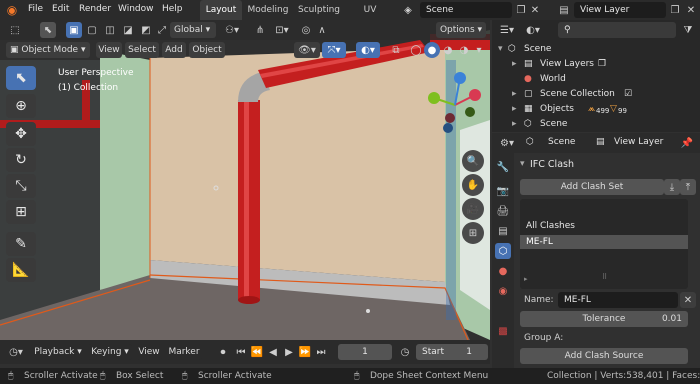  Describe the element at coordinates (473, 161) in the screenshot. I see `zoom-icon: 🔍` at that location.